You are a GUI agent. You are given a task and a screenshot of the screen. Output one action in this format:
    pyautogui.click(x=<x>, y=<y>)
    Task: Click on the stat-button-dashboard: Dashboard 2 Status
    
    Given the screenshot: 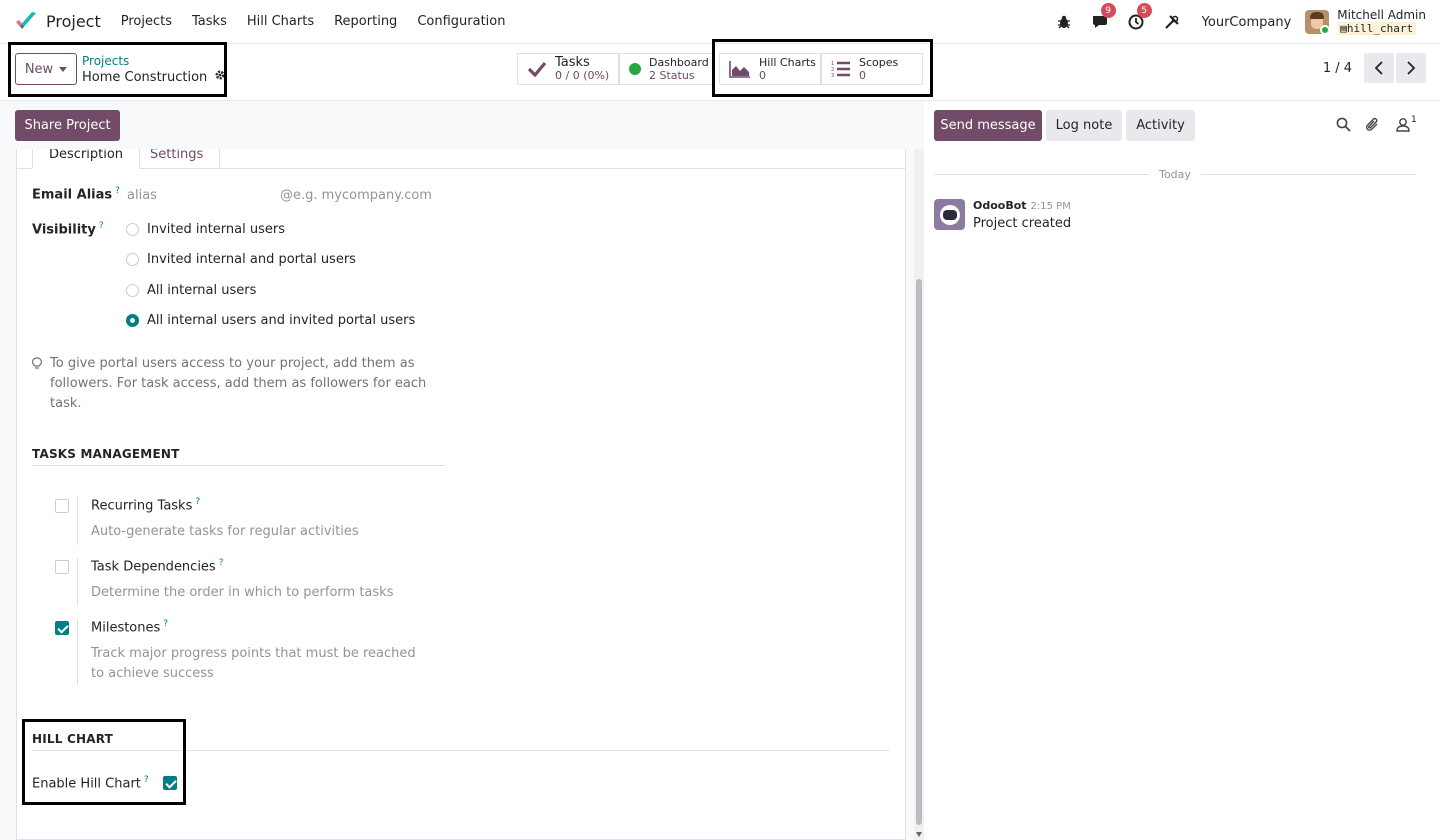 What is the action you would take?
    pyautogui.click(x=667, y=69)
    